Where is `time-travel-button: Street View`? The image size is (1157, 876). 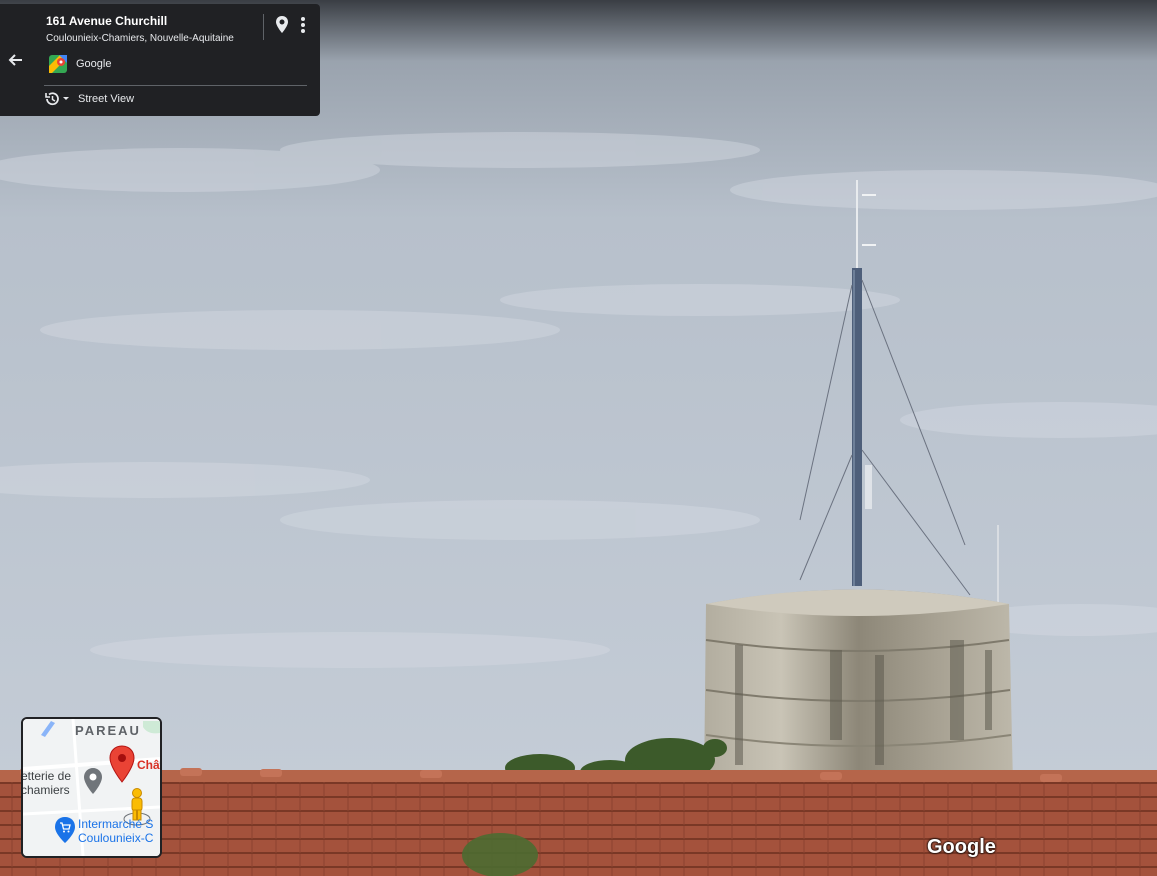
time-travel-button: Street View is located at coordinates (89, 99).